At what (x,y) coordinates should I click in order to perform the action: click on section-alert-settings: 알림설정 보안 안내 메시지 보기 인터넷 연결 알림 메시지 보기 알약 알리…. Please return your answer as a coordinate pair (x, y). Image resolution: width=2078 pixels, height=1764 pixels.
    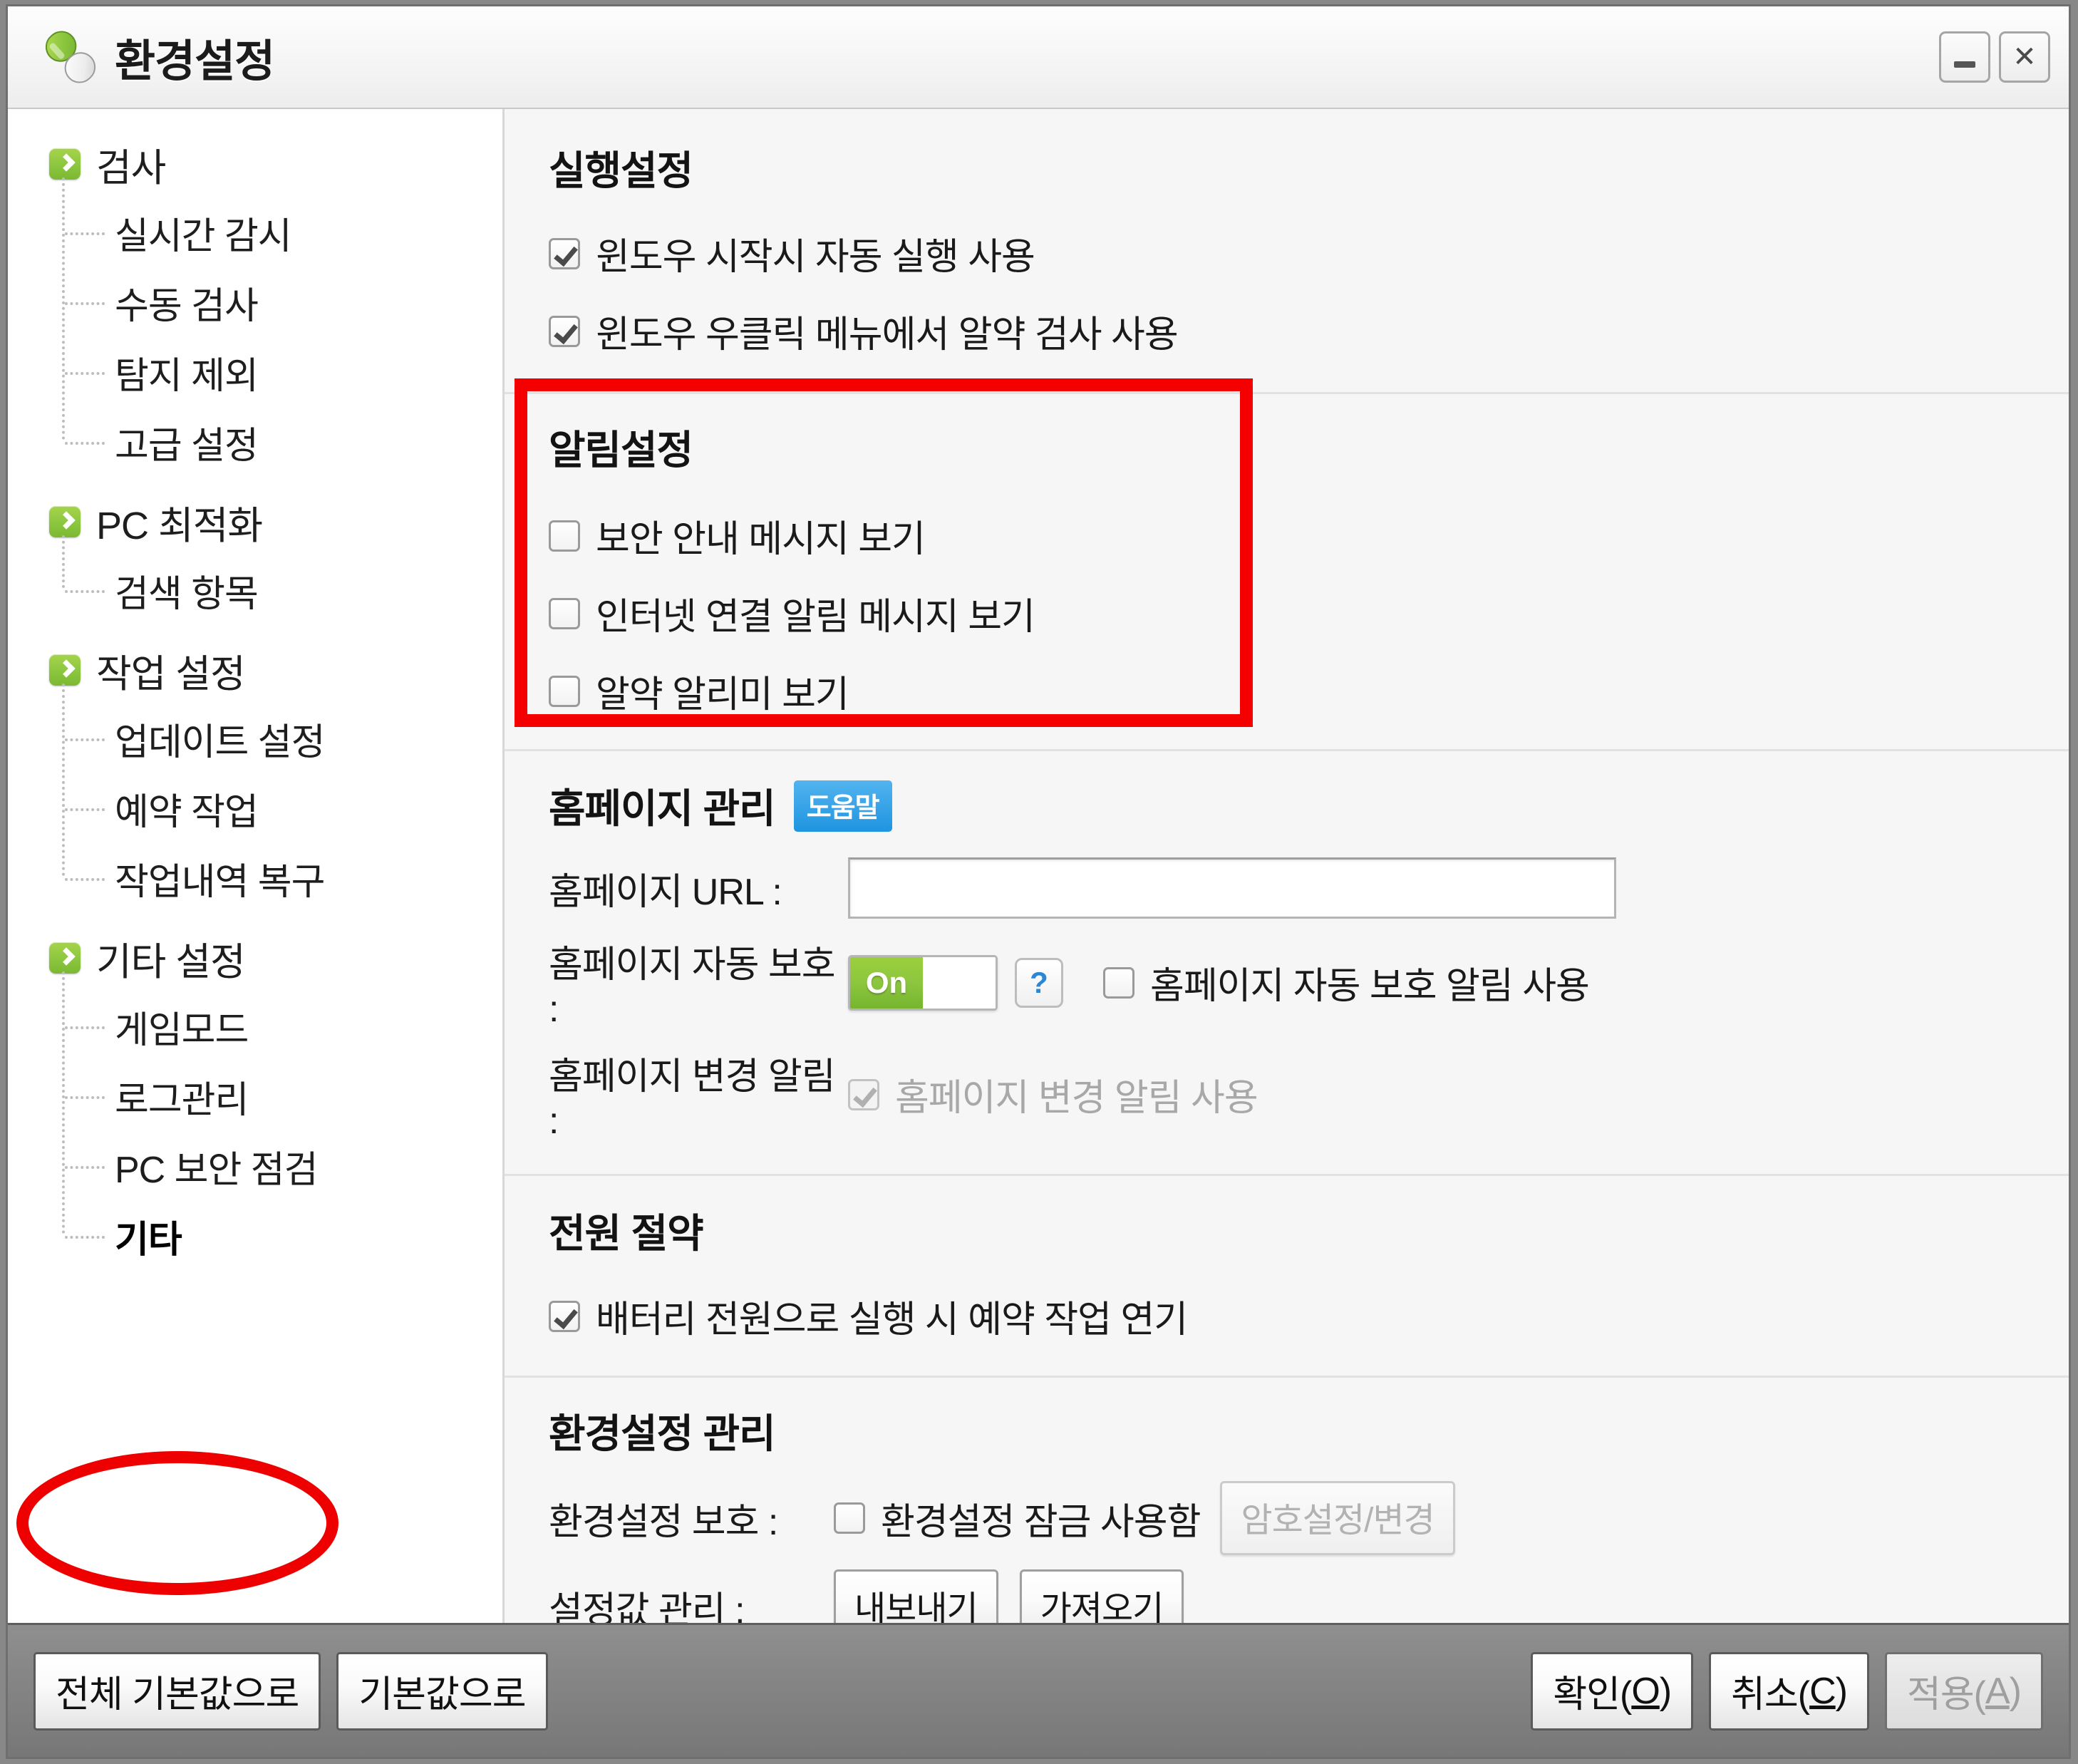
    Looking at the image, I should click on (1287, 556).